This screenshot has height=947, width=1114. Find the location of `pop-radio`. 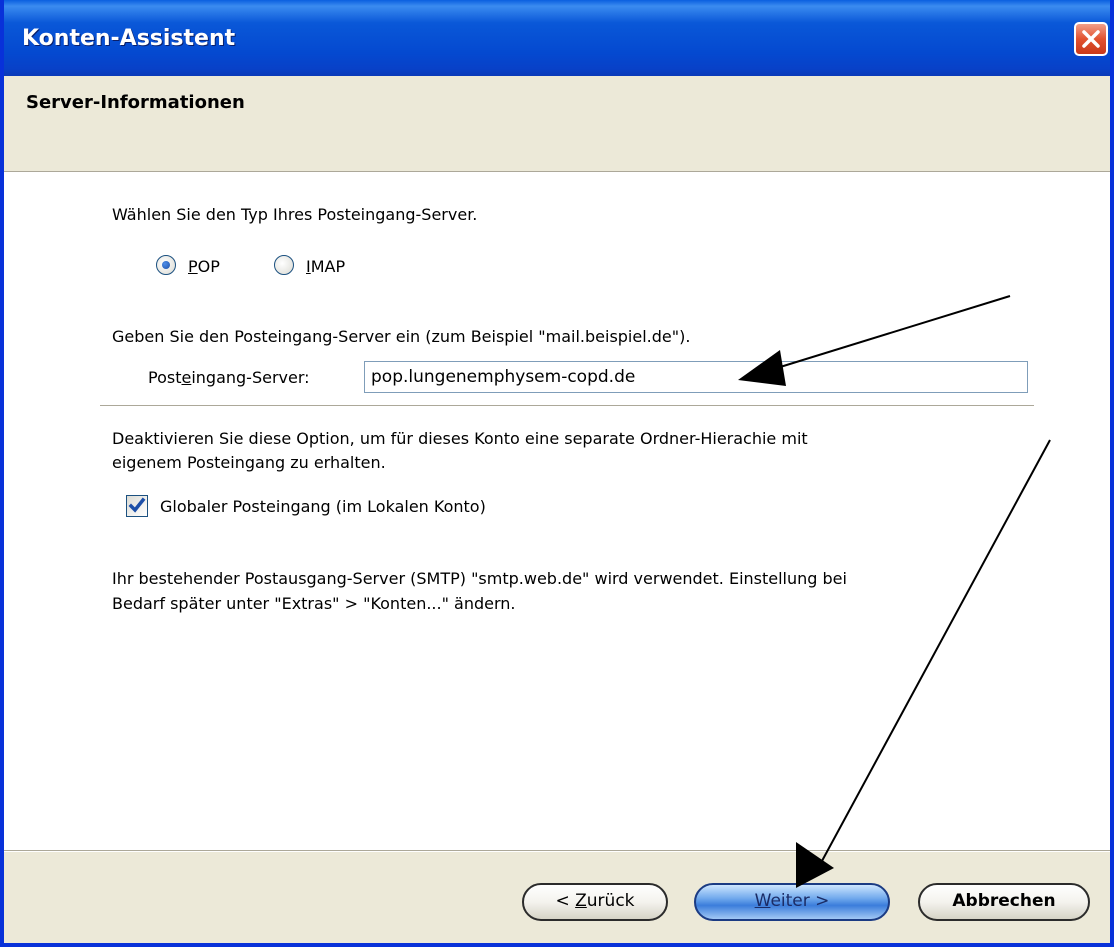

pop-radio is located at coordinates (166, 265).